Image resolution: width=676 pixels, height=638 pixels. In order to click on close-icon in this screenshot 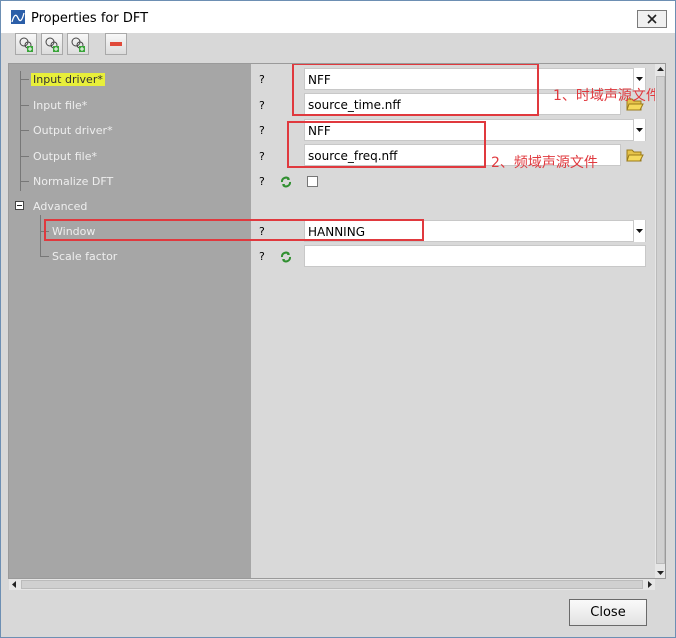, I will do `click(652, 19)`.